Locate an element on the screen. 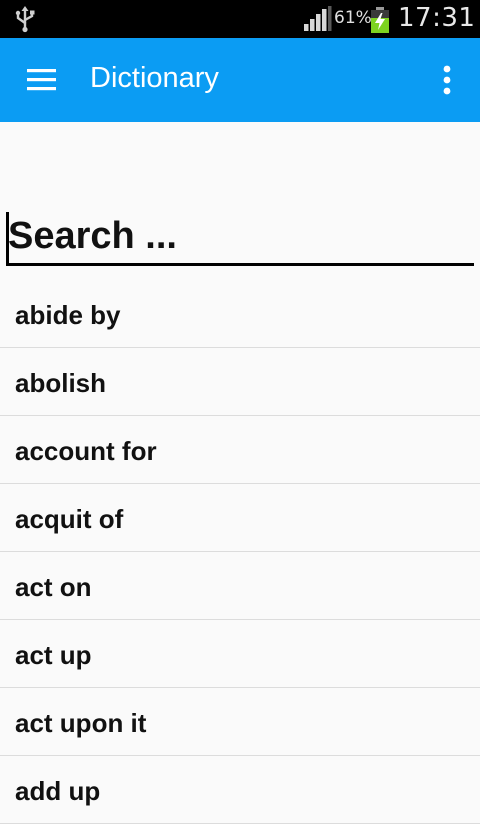  search-container is located at coordinates (240, 240).